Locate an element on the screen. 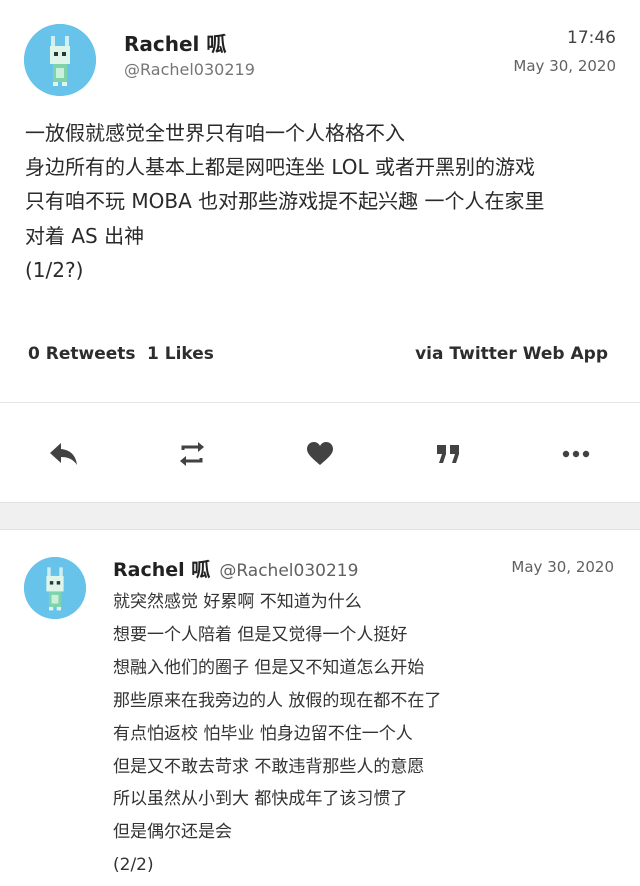  more-button is located at coordinates (576, 454).